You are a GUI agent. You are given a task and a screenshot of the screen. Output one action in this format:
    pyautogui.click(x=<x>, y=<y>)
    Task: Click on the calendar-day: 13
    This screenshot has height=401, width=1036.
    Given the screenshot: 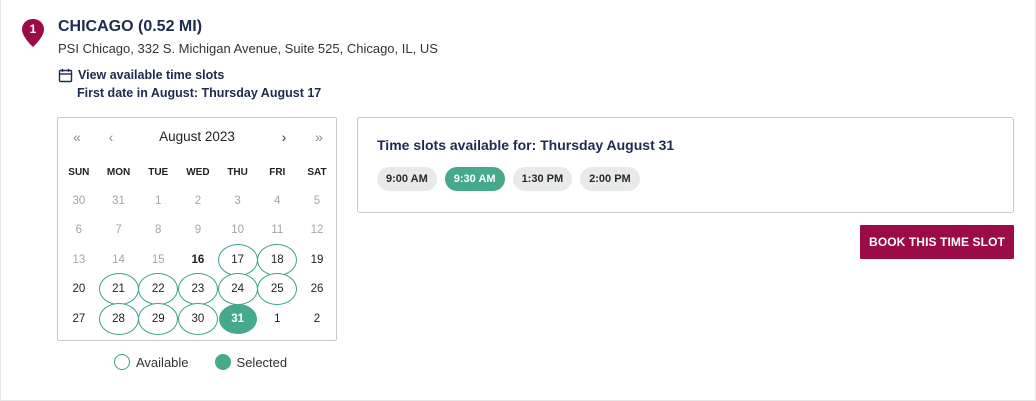 What is the action you would take?
    pyautogui.click(x=79, y=260)
    